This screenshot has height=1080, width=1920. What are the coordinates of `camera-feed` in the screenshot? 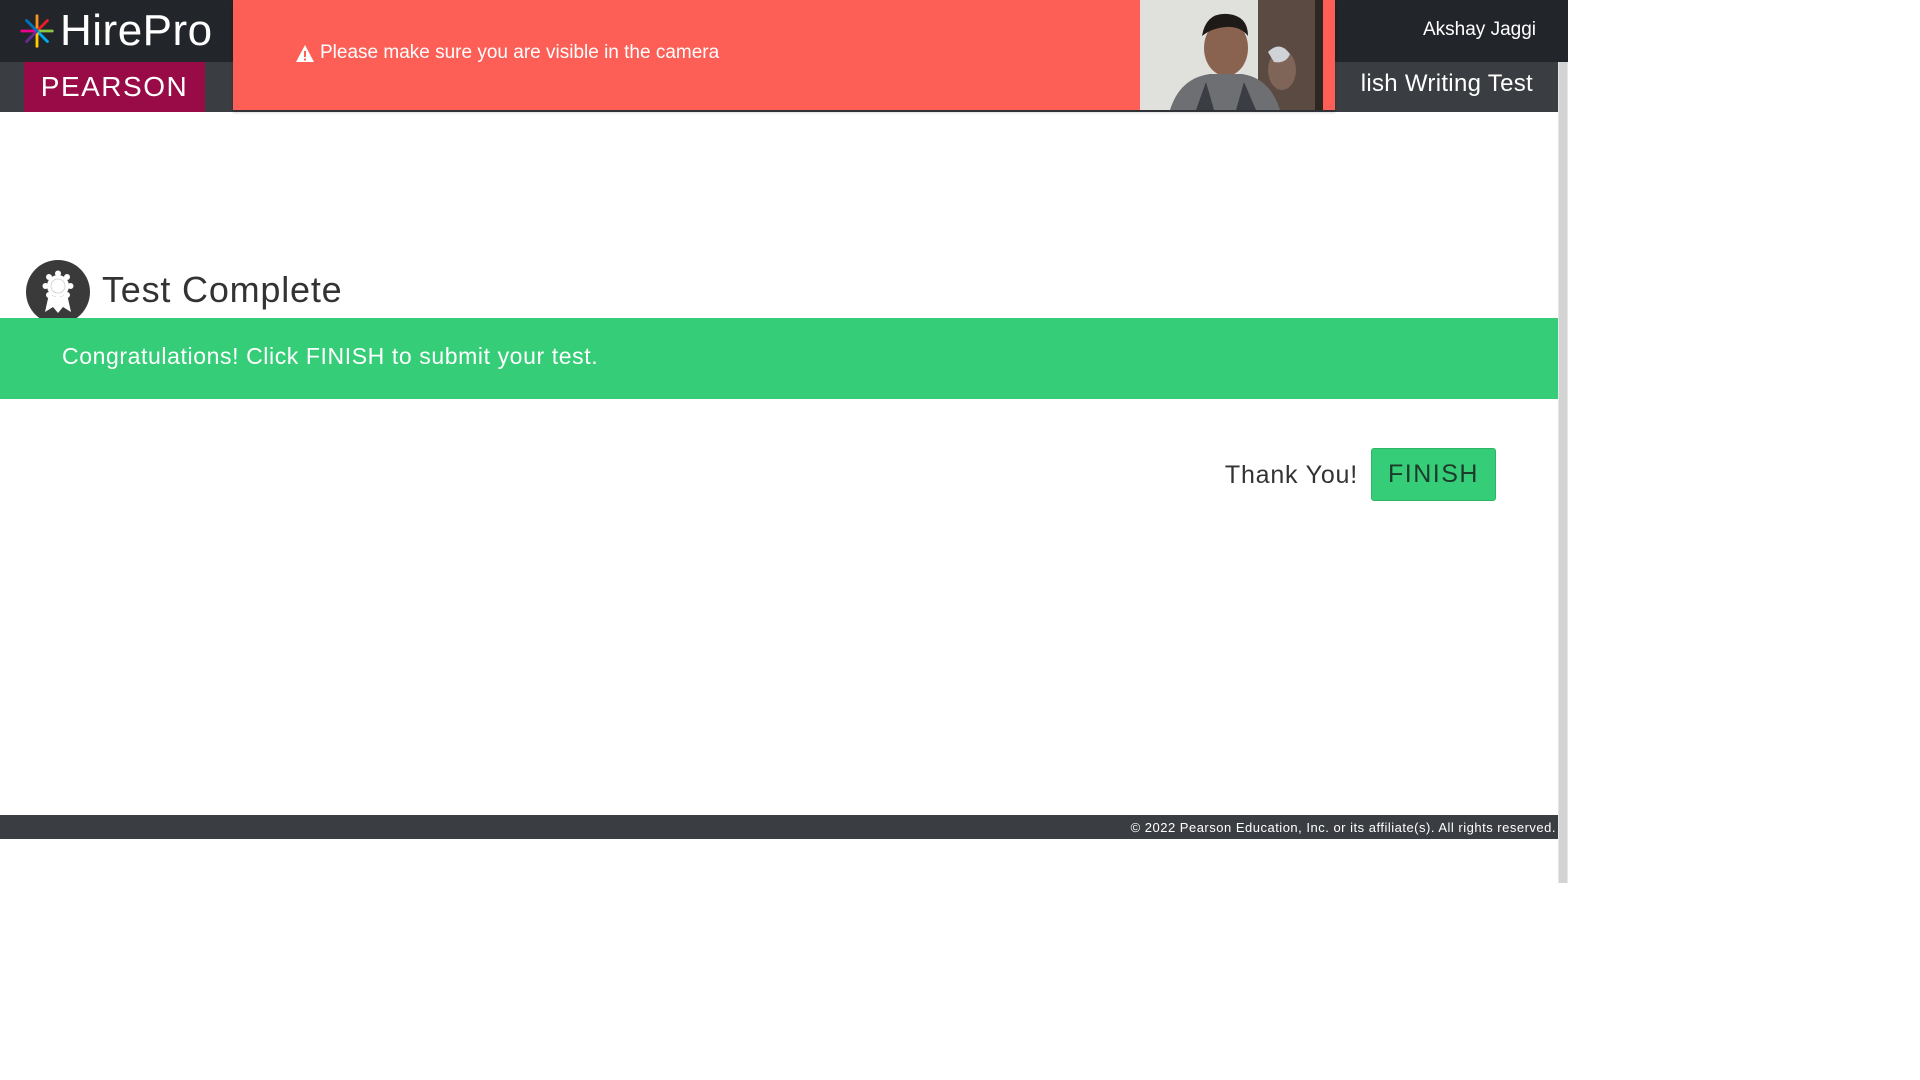 It's located at (1231, 55).